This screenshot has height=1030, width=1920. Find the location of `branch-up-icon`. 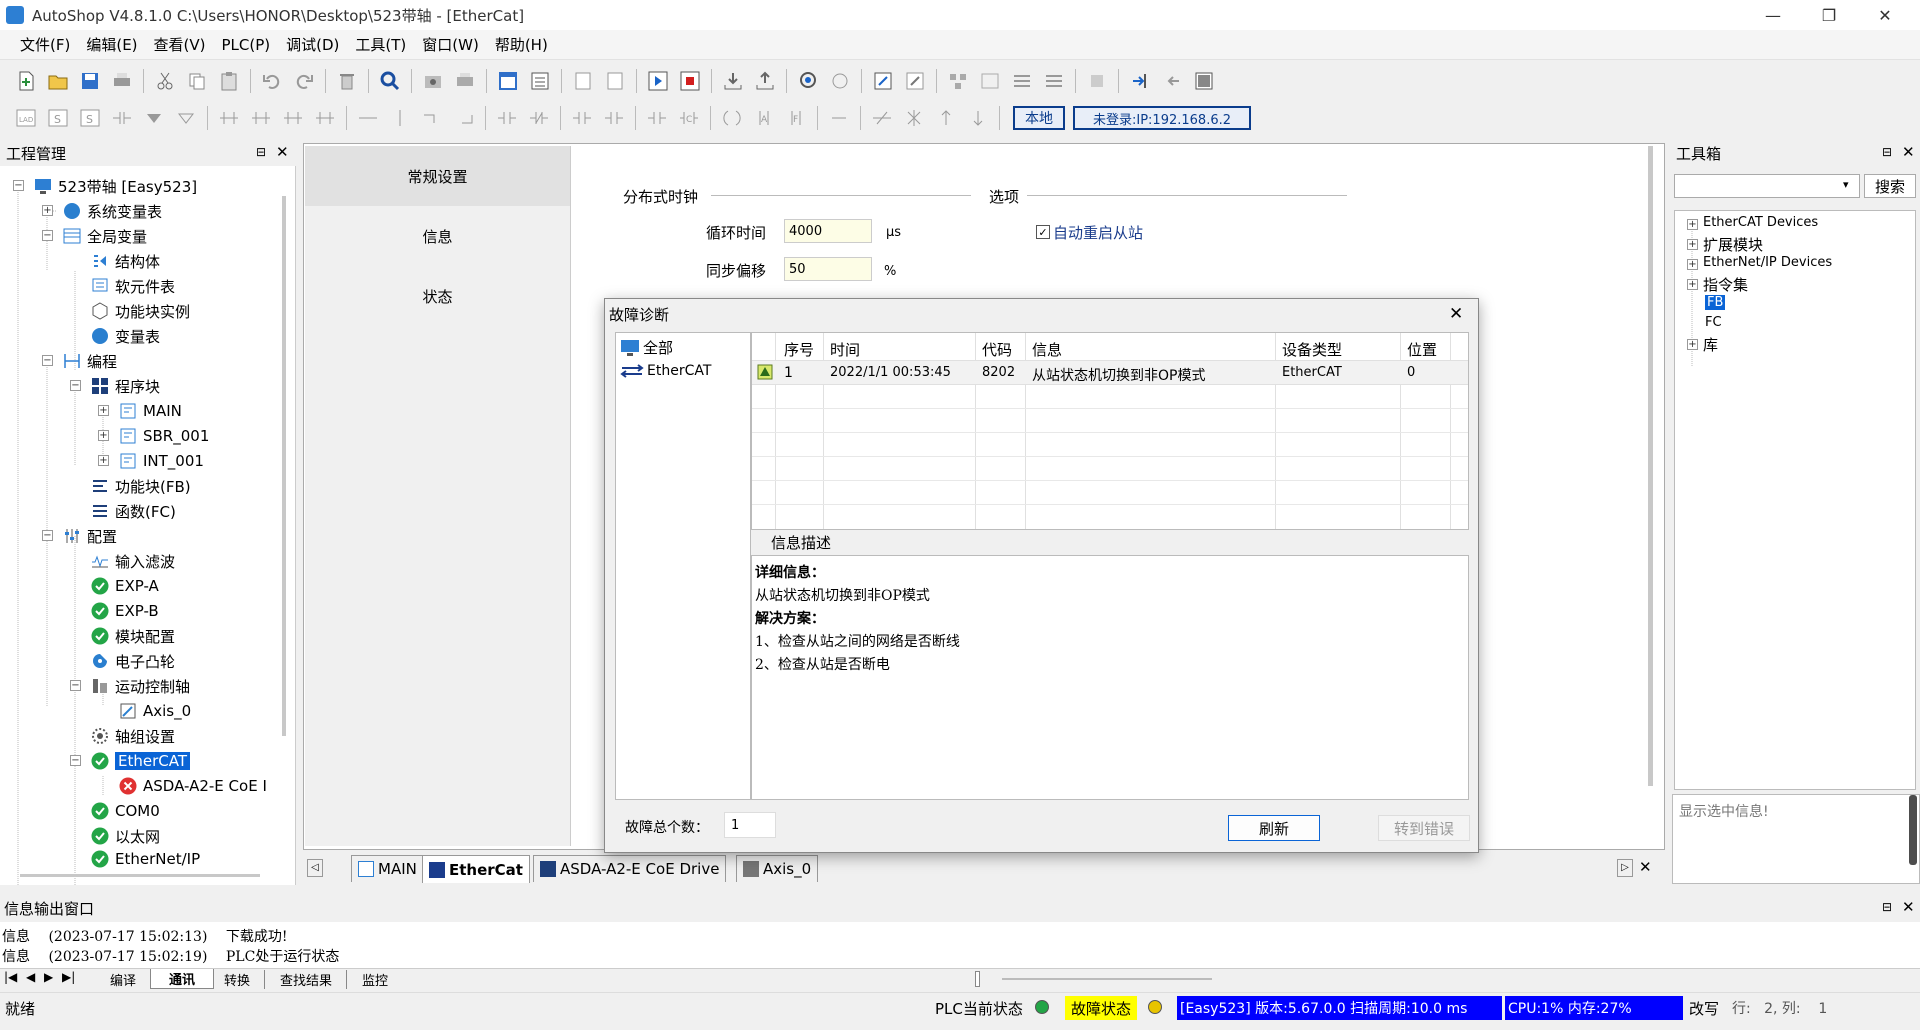

branch-up-icon is located at coordinates (293, 118).